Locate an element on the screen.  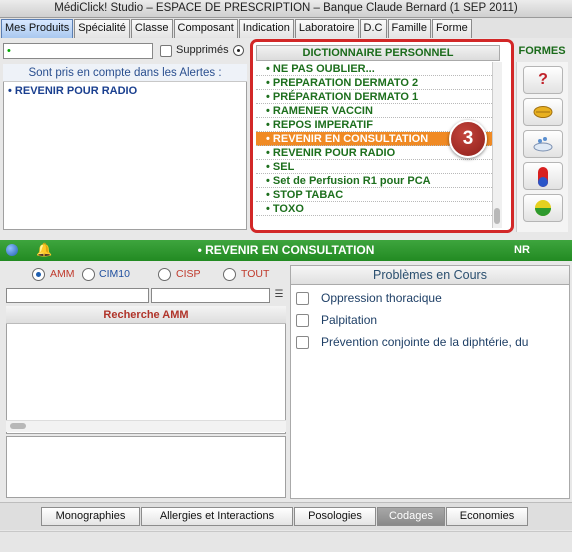
problems-header: Problèmes en Cours is located at coordinates (430, 275).